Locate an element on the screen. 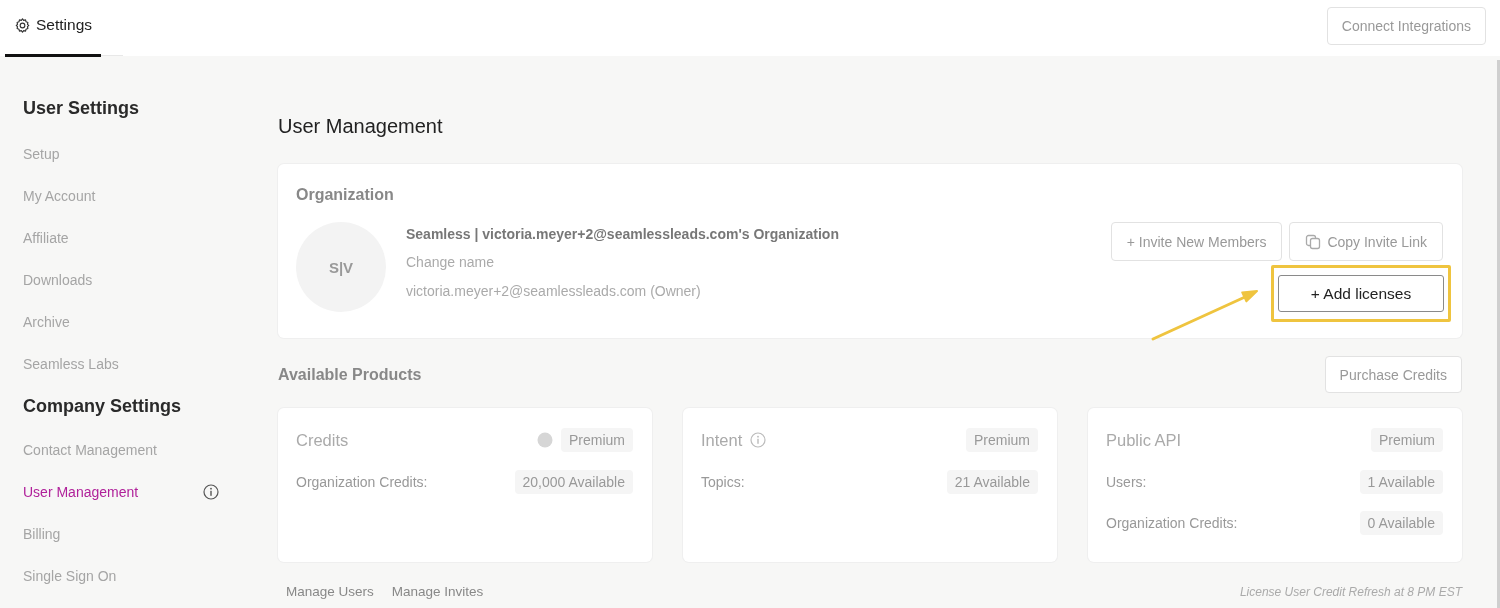 This screenshot has width=1500, height=608. availability-badge: 21 Available is located at coordinates (992, 482).